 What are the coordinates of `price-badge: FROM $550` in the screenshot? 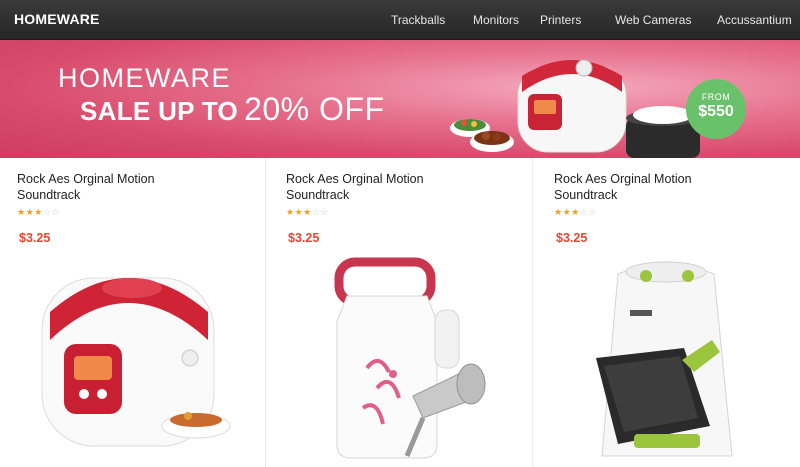 It's located at (716, 109).